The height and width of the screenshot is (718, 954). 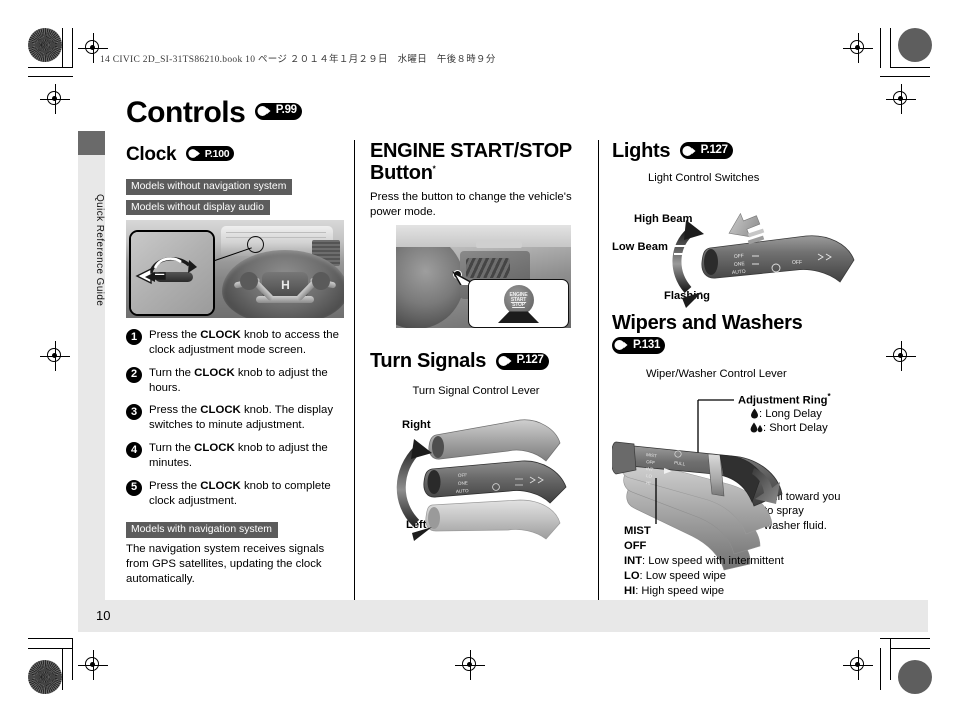 What do you see at coordinates (635, 545) in the screenshot?
I see `legend-item: OFF` at bounding box center [635, 545].